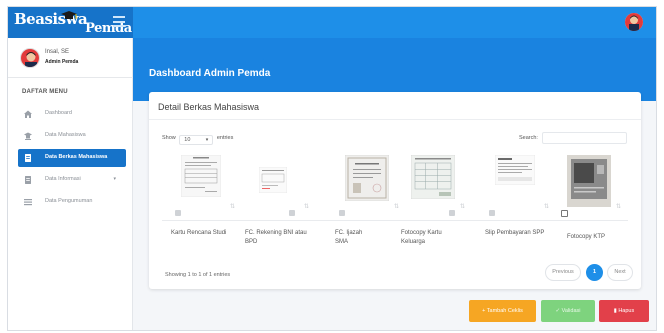 This screenshot has height=333, width=664. I want to click on sidebar-item-data-mahasiswa: Data Mahasiswa, so click(72, 136).